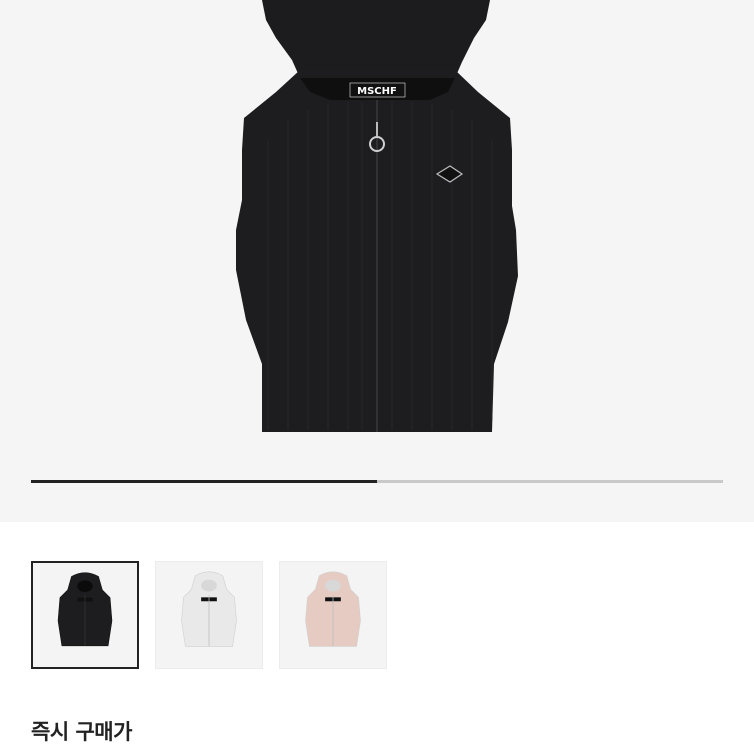 This screenshot has width=754, height=754. Describe the element at coordinates (209, 609) in the screenshot. I see `thumbnail-image-white` at that location.